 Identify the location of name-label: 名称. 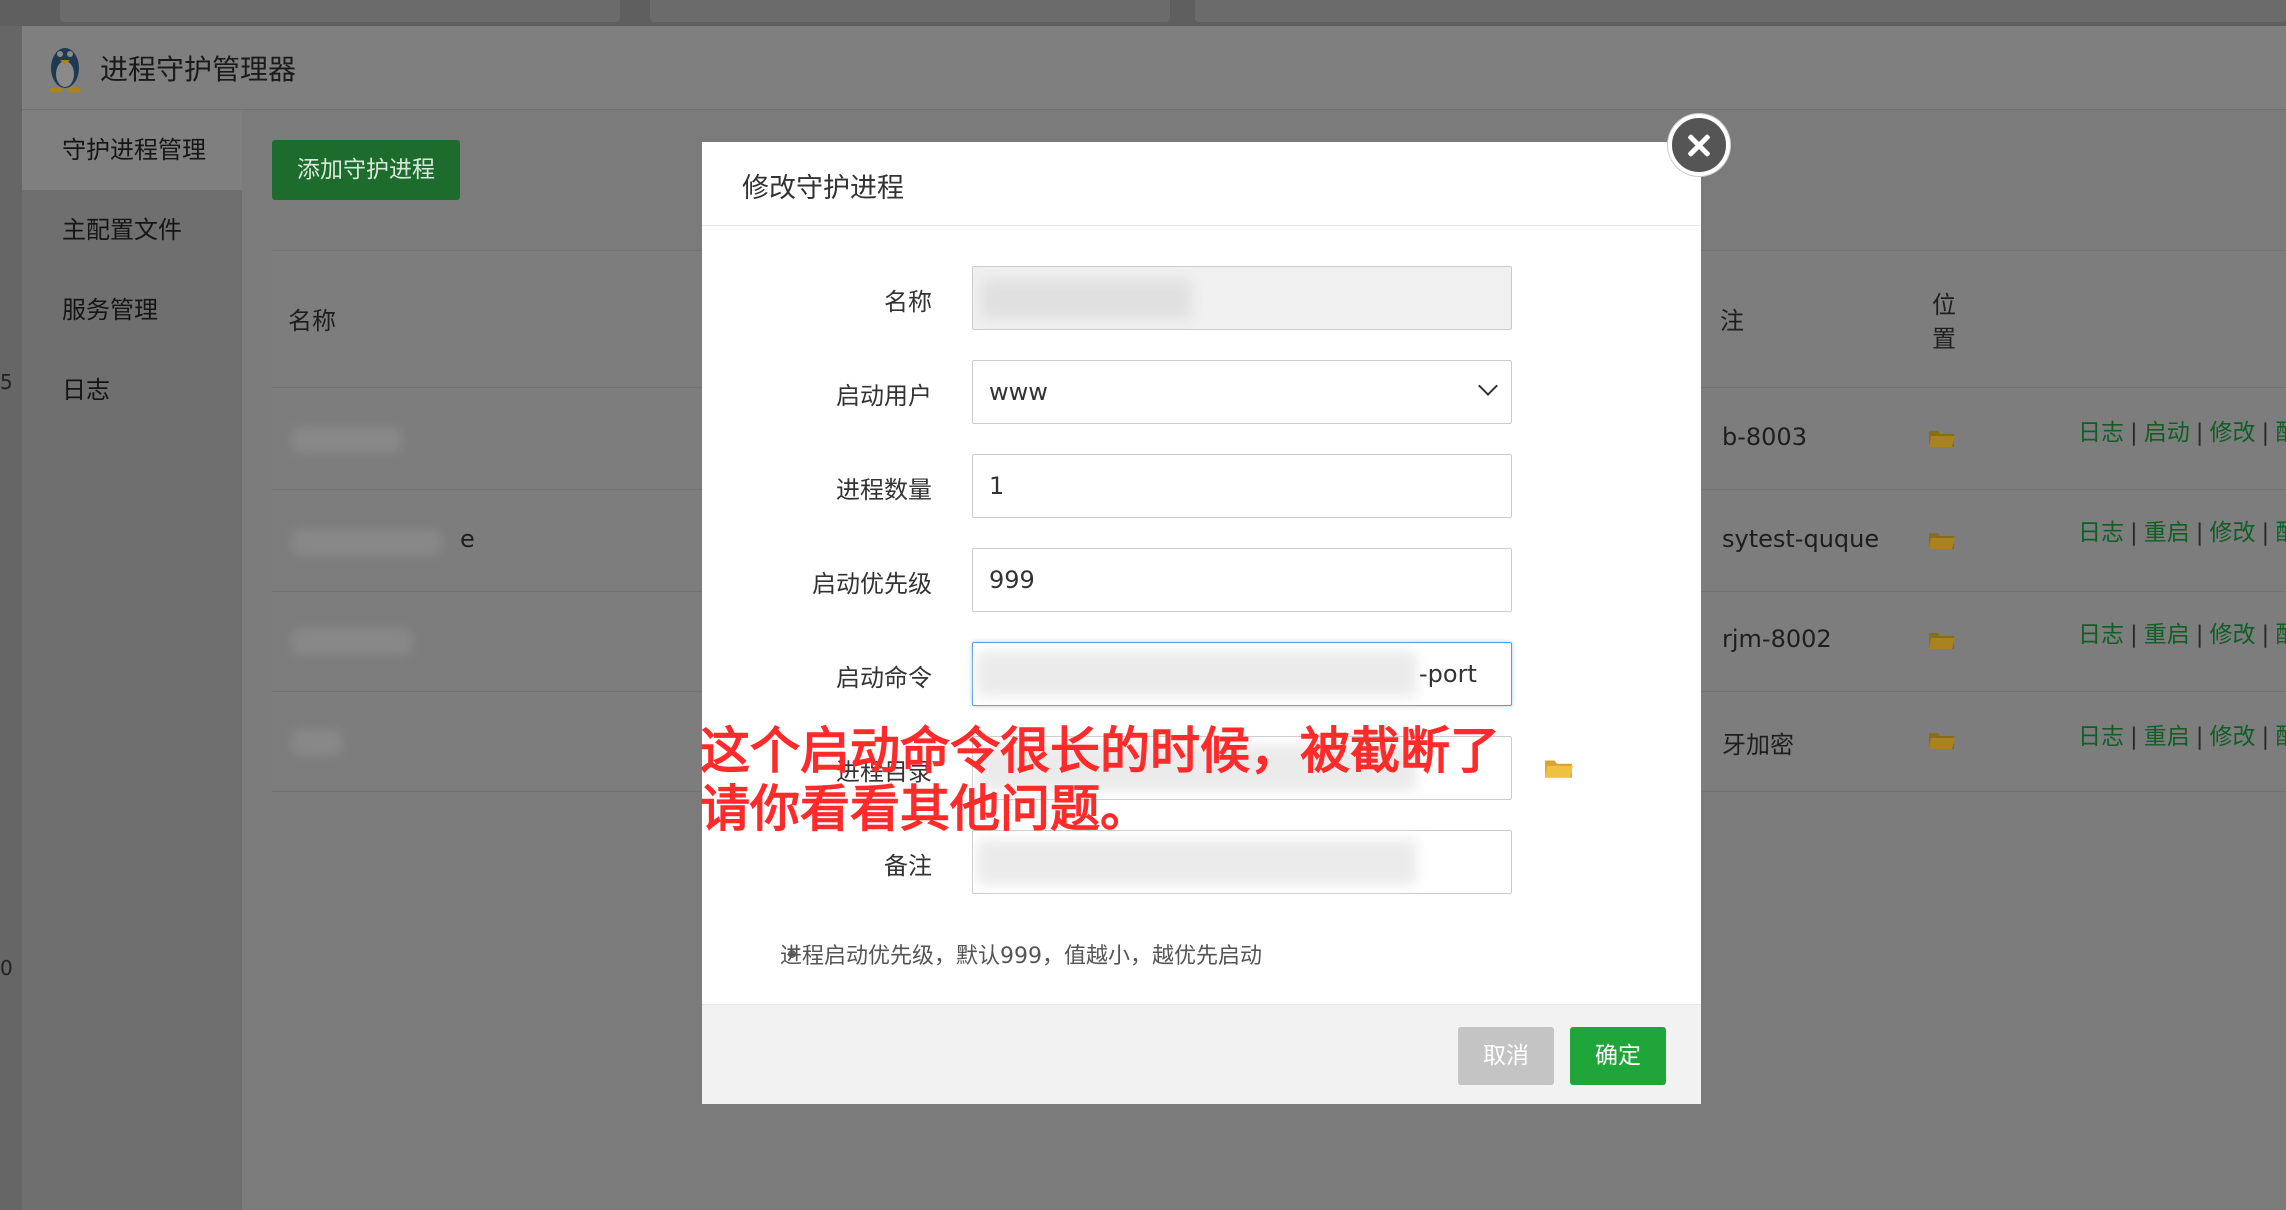
(908, 302).